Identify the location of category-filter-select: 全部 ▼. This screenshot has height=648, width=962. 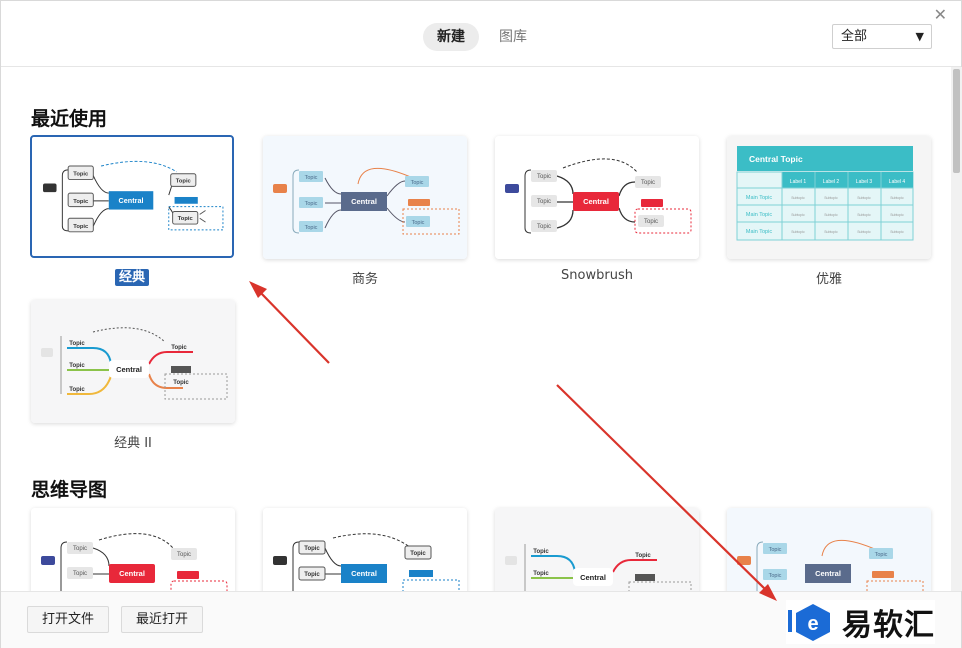
(882, 36).